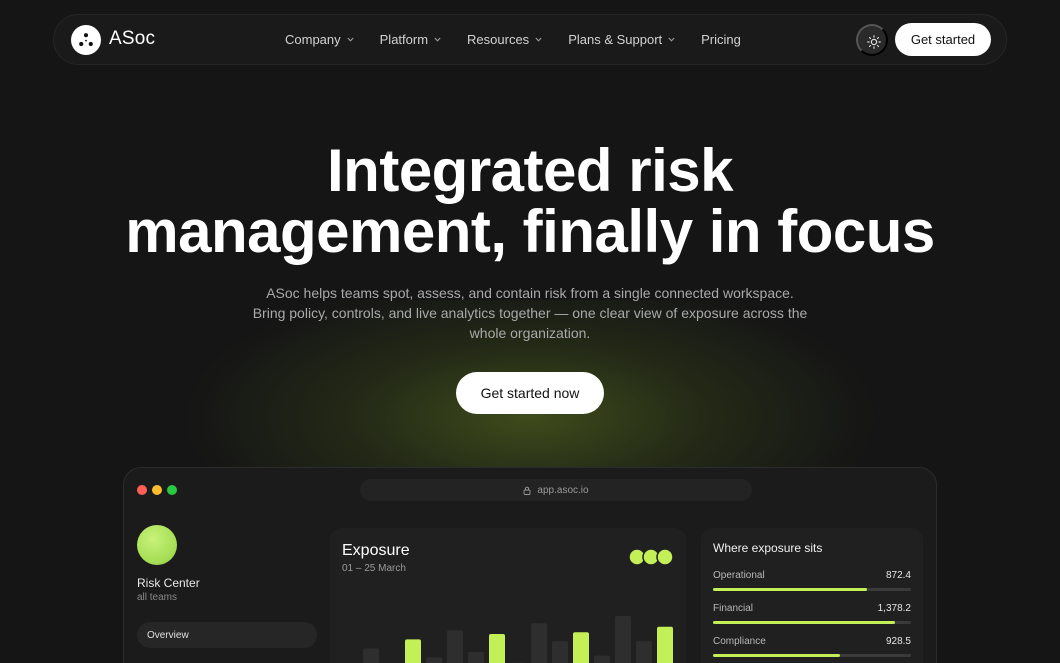  Describe the element at coordinates (812, 648) in the screenshot. I see `metric-row-compliance: Compliance 928.5` at that location.